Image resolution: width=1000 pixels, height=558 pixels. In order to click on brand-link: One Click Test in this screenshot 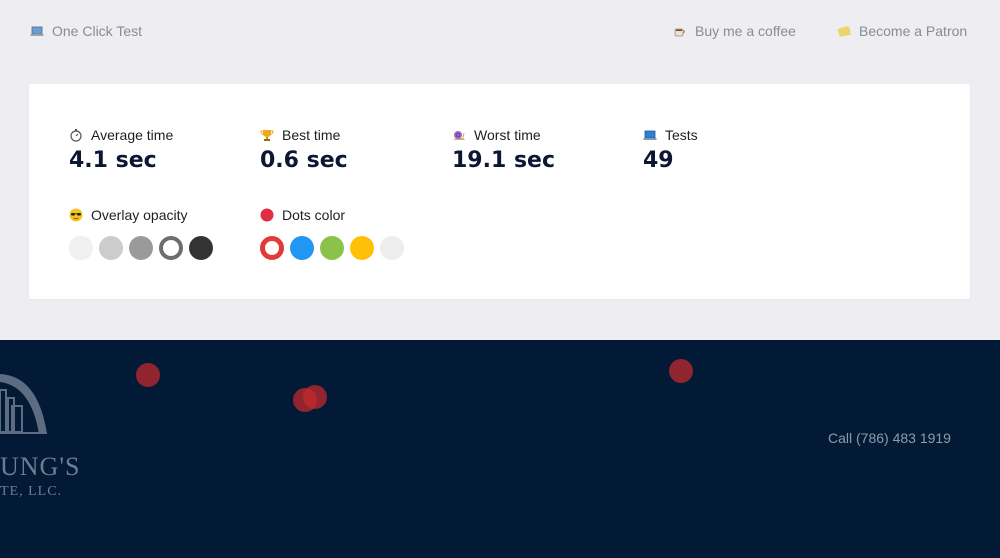, I will do `click(86, 31)`.